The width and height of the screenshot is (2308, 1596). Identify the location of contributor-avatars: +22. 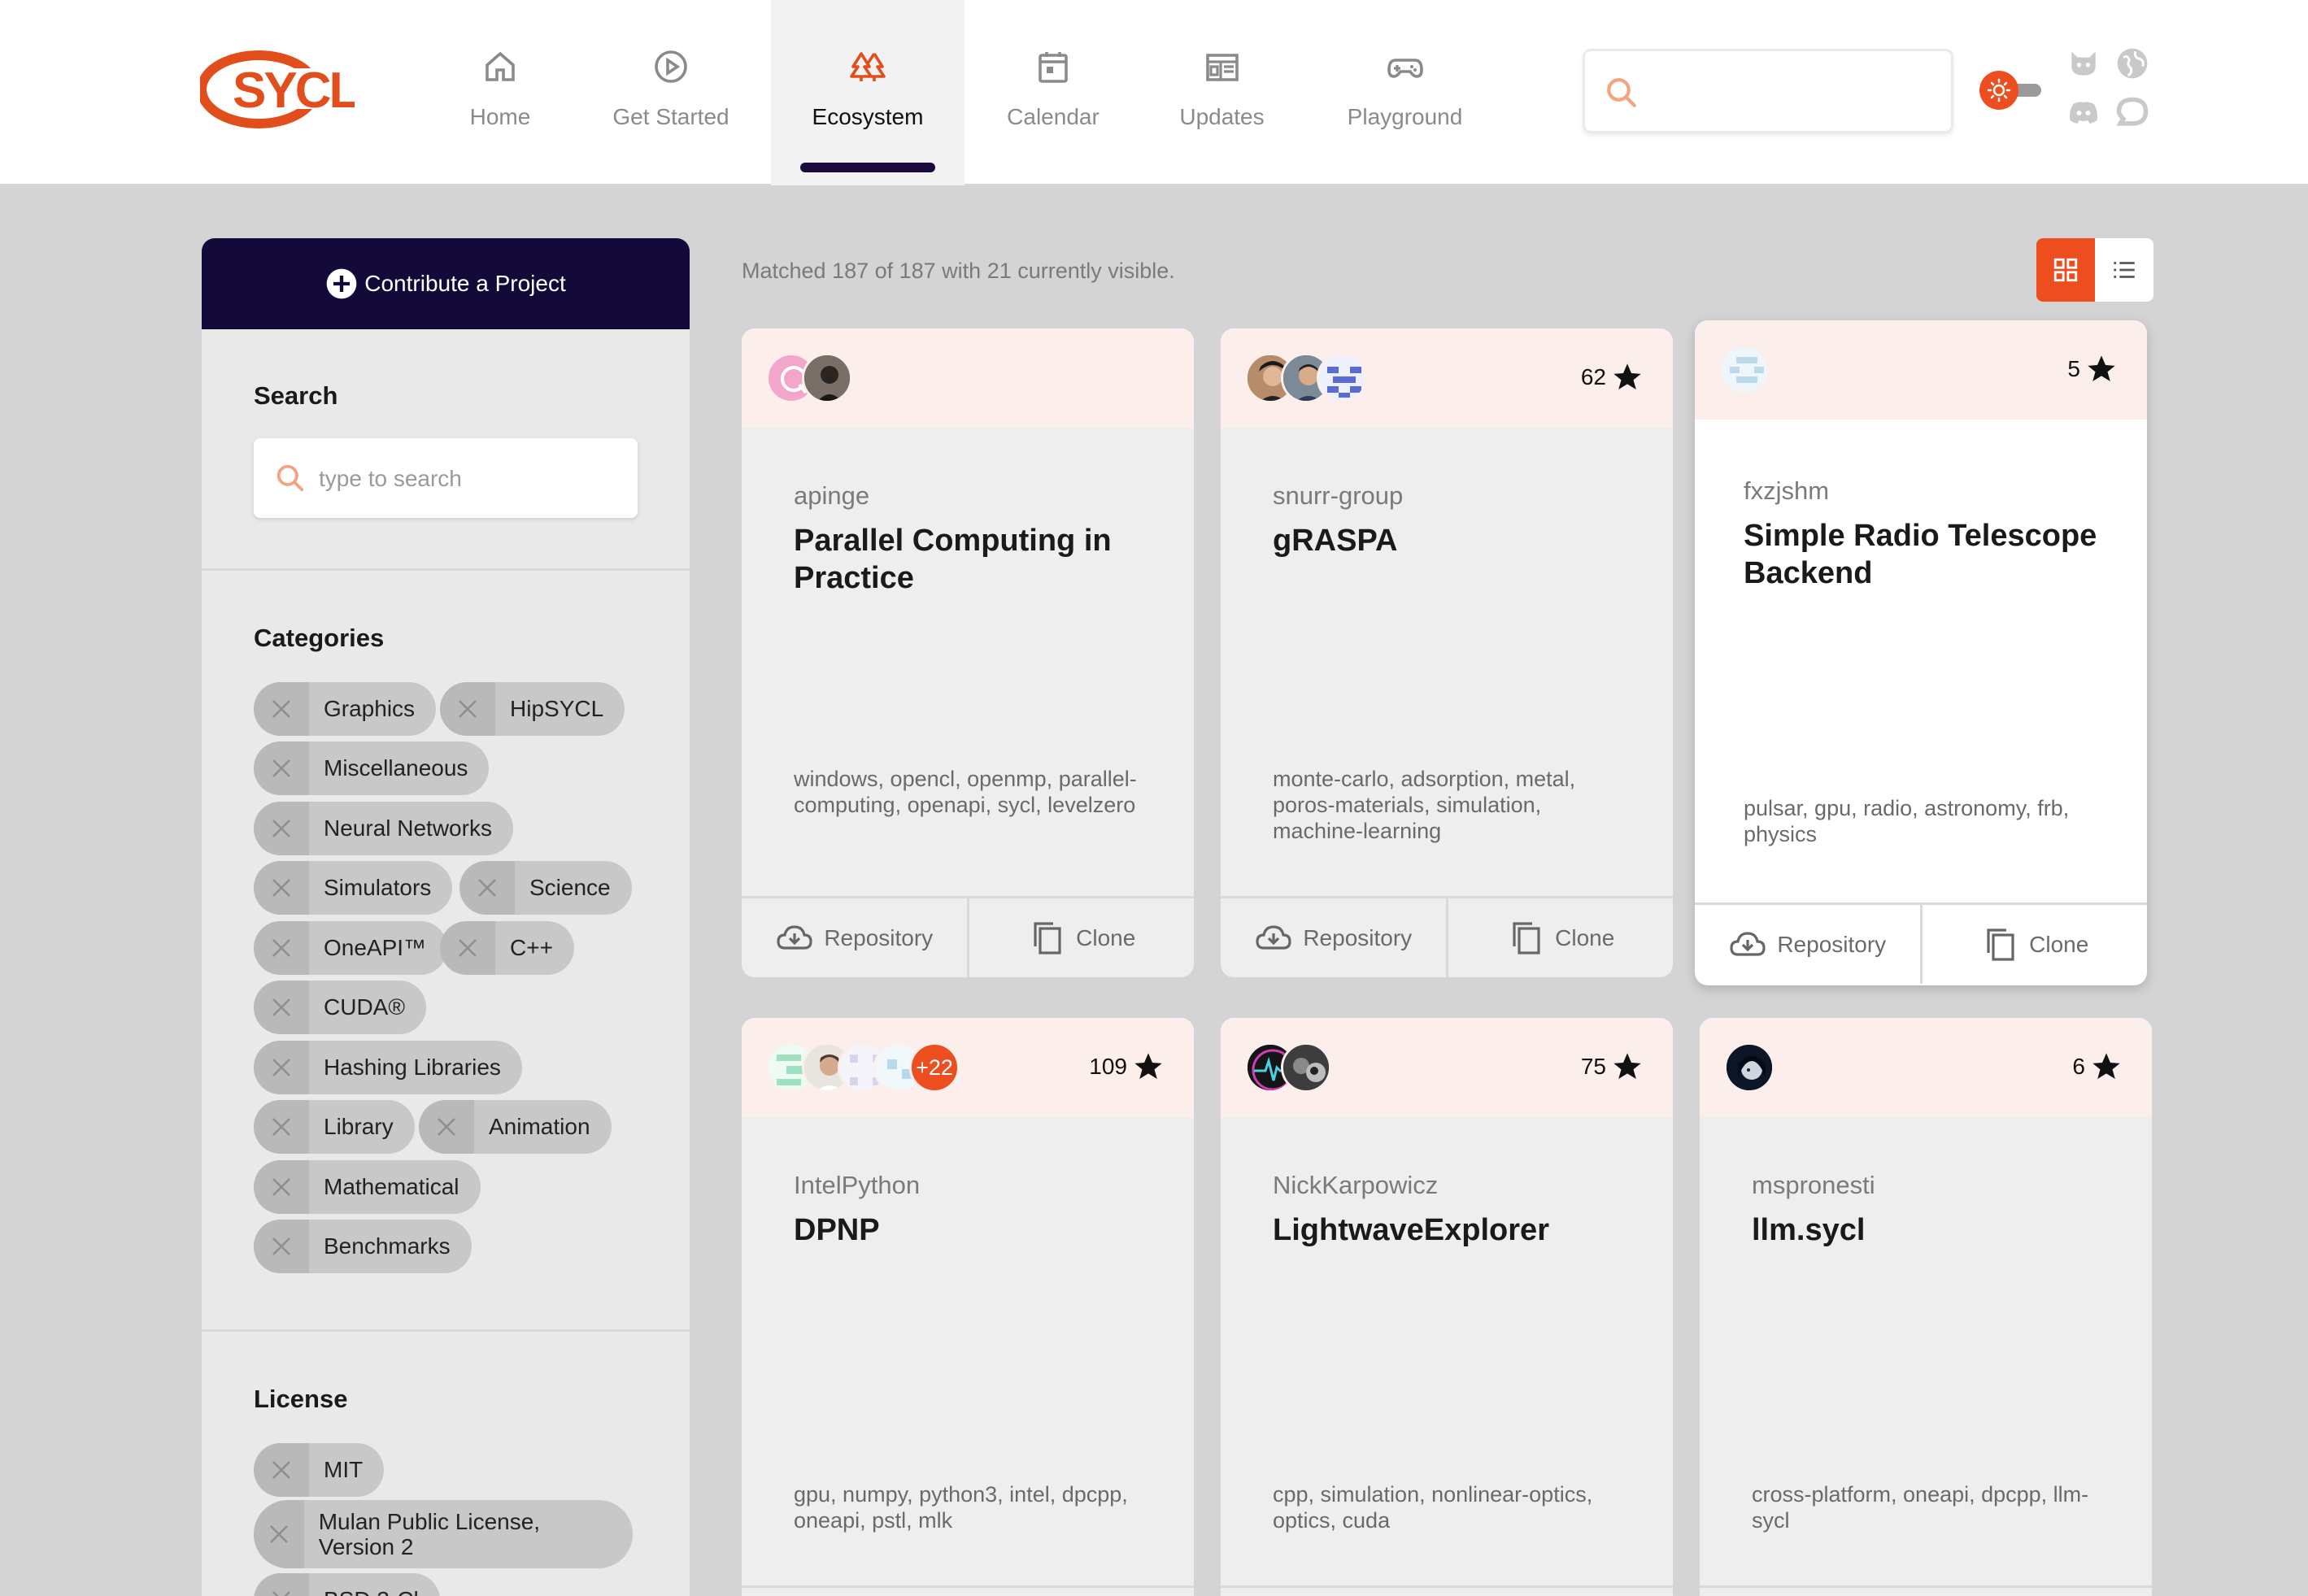
(863, 1067).